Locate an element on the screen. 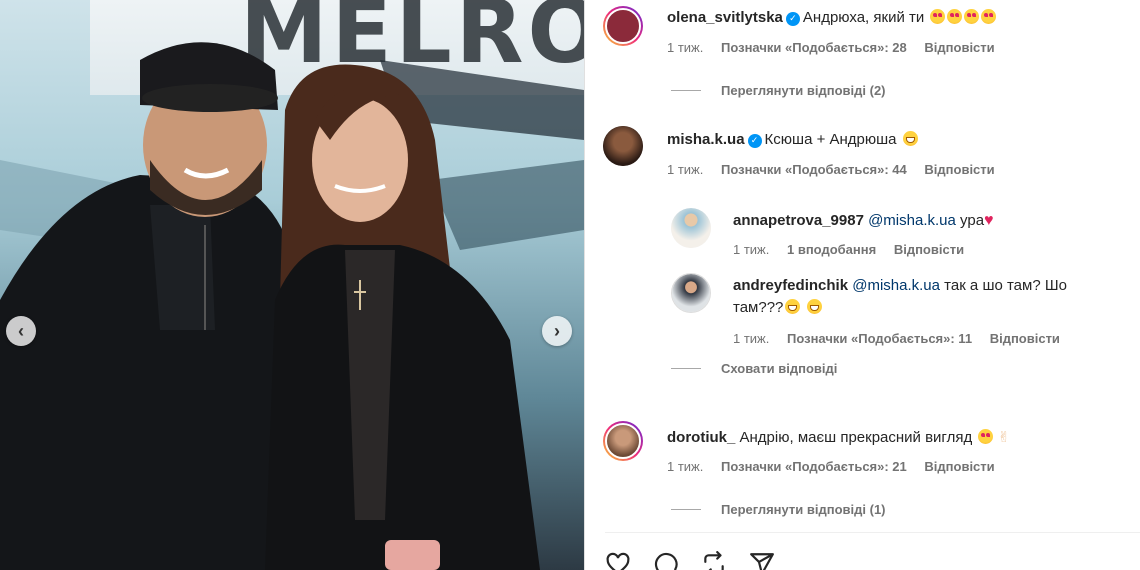  reply-text: annapetrova_9987 @misha.k.ua ура♥ is located at coordinates (863, 221).